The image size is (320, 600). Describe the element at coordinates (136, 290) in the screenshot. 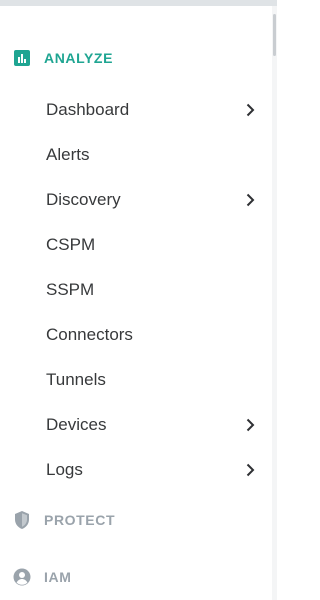

I see `sidebar-item-sspm: SSPM` at that location.